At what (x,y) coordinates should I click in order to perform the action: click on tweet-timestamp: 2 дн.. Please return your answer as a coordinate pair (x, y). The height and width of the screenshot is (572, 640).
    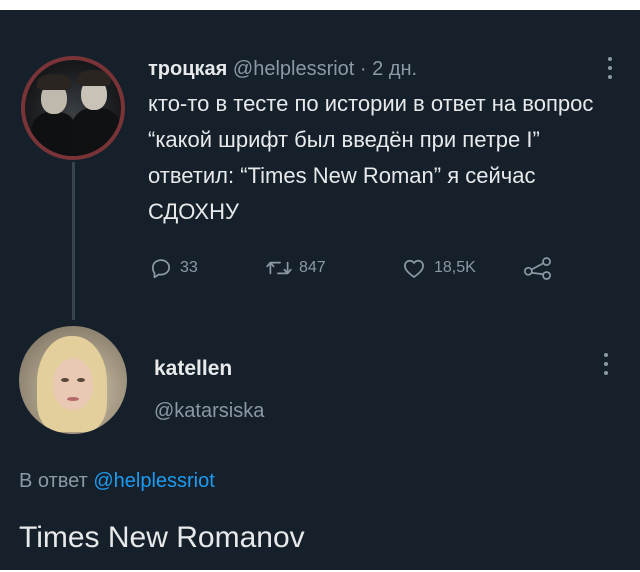
    Looking at the image, I should click on (394, 69).